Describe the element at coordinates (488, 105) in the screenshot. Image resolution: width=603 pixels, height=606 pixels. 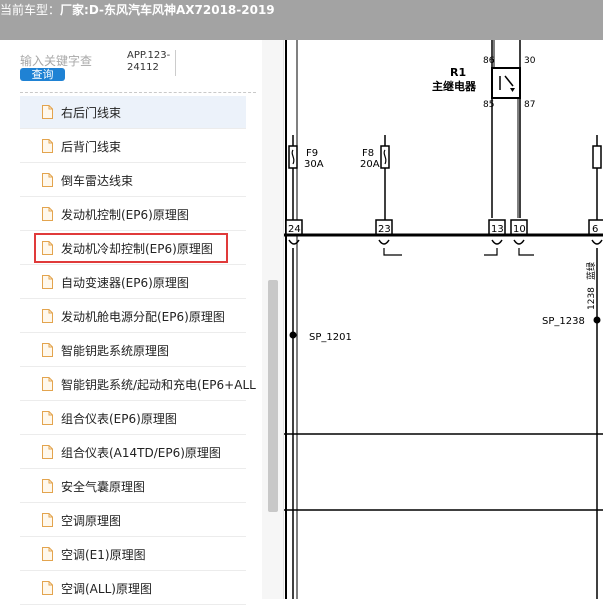
I see `relay-pin-label: 85` at that location.